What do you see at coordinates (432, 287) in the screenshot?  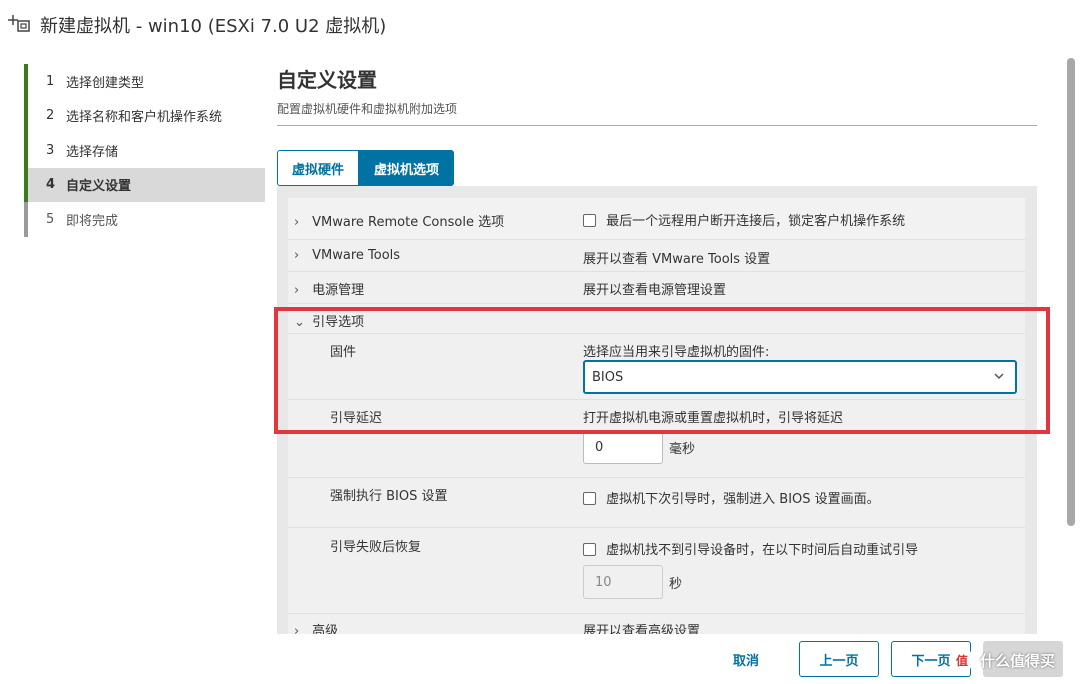 I see `option-header: › 电源管理` at bounding box center [432, 287].